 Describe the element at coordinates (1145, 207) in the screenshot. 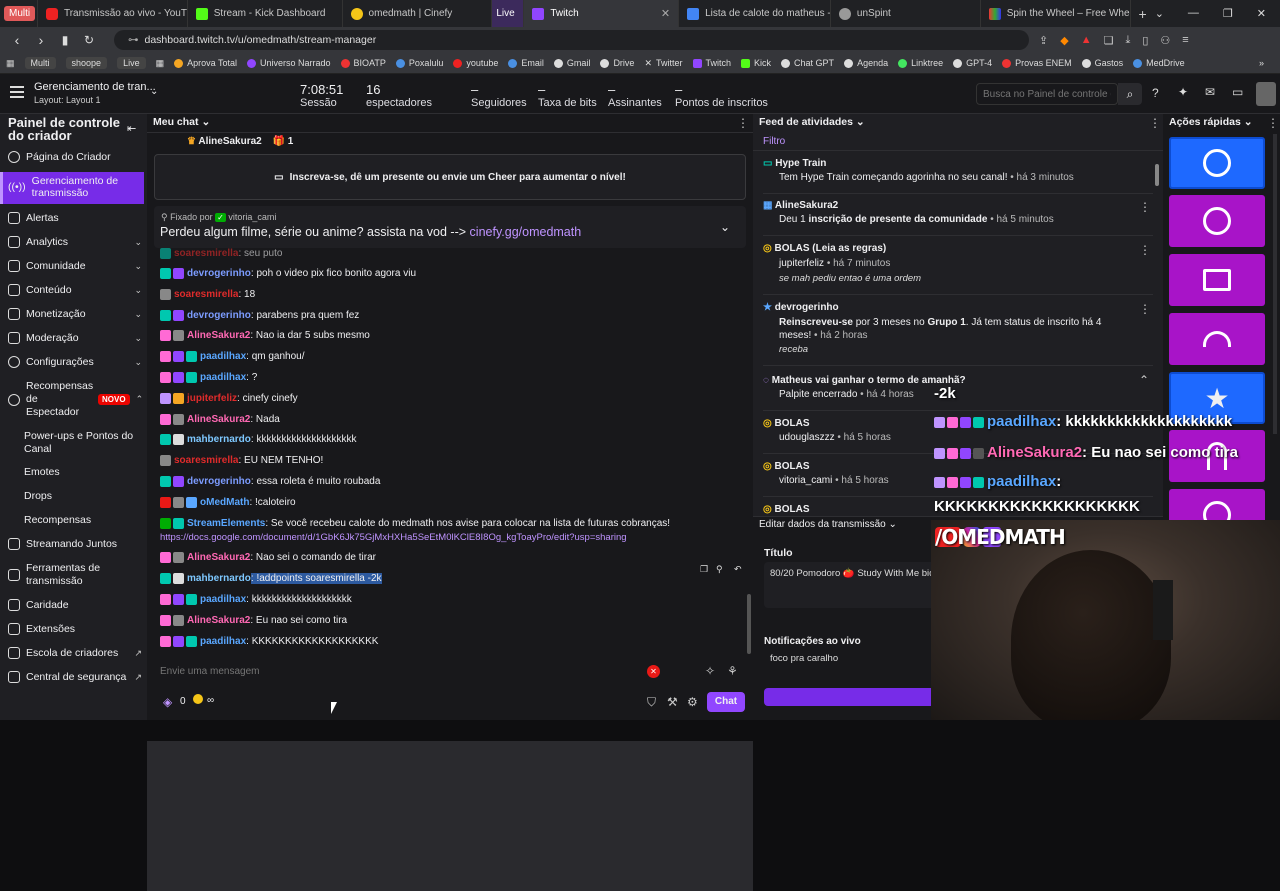

I see `feed-item-more-icon: ⋮` at that location.